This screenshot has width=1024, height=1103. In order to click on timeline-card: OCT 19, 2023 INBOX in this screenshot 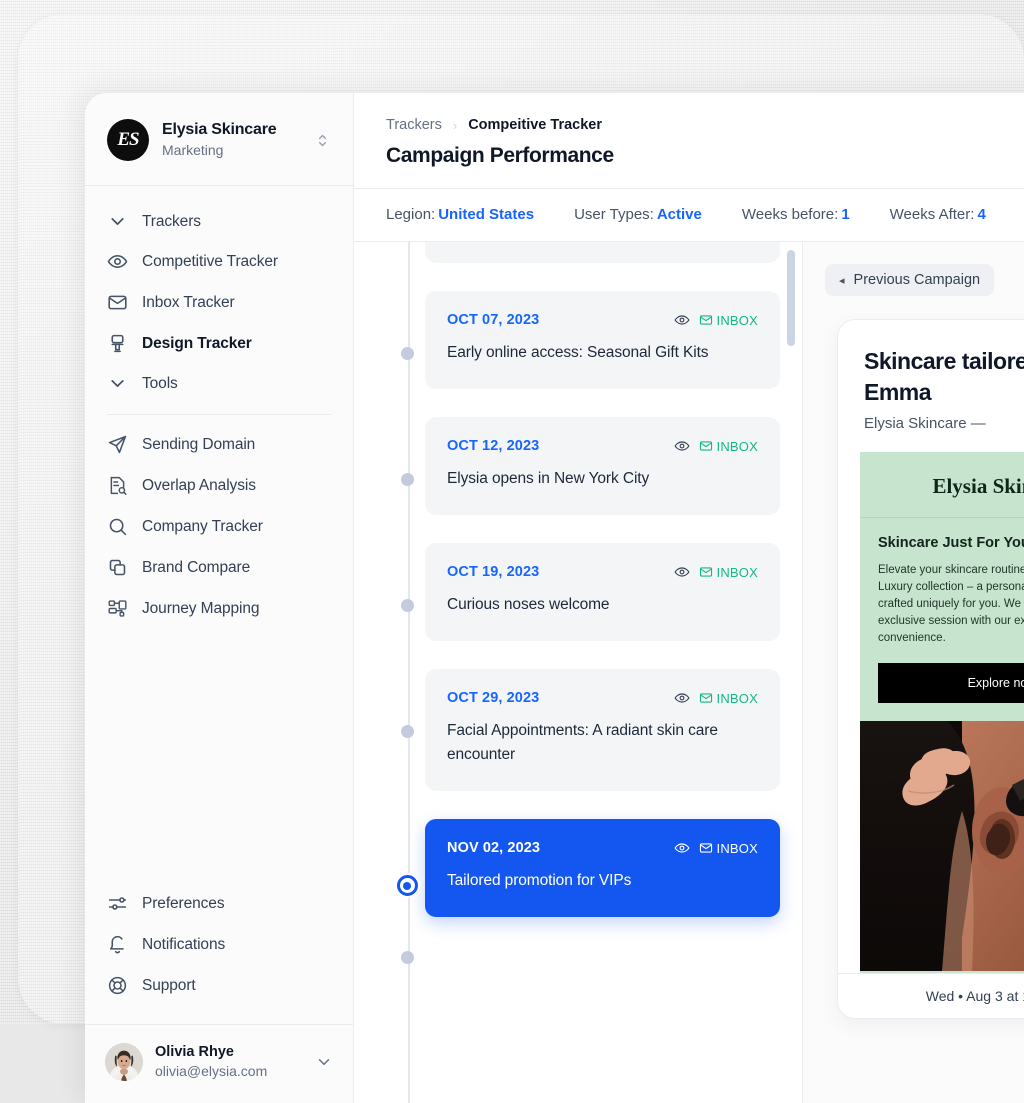, I will do `click(602, 592)`.